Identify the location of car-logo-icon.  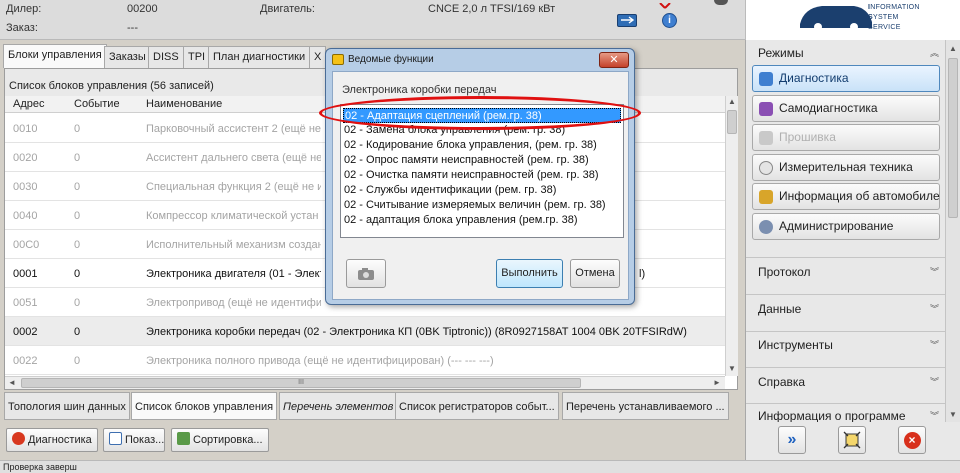
(836, 18).